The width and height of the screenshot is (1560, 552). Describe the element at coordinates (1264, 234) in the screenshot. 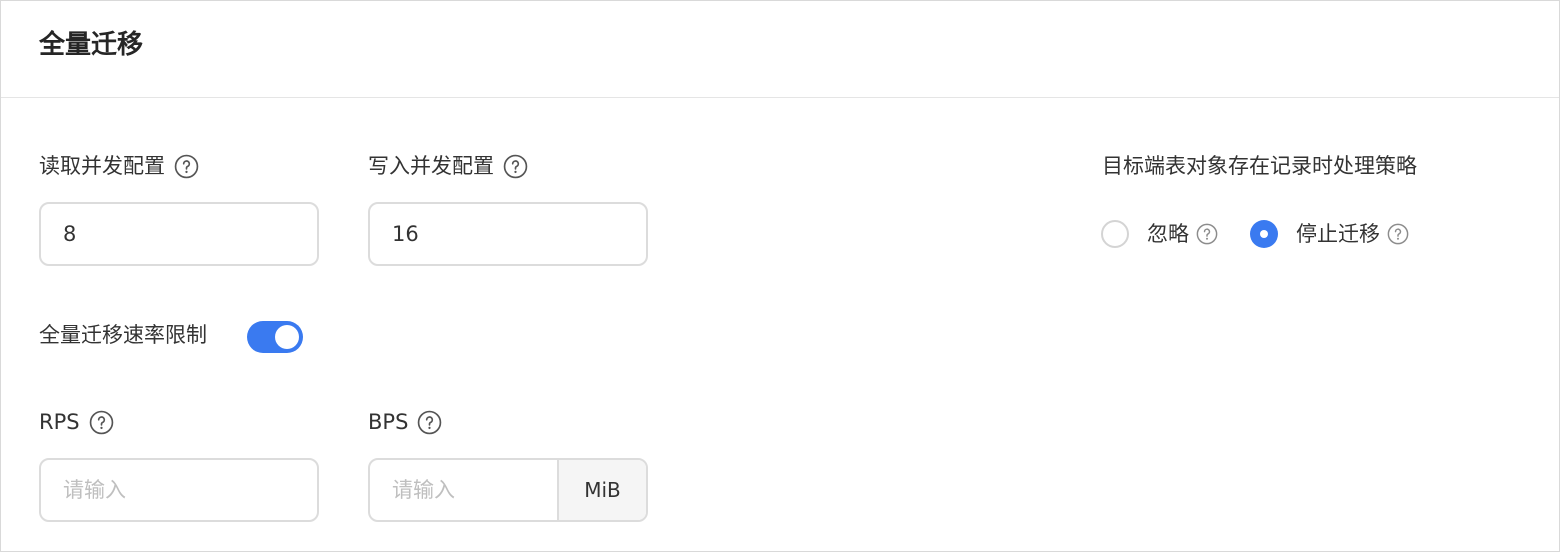

I see `radio-stop-migration` at that location.